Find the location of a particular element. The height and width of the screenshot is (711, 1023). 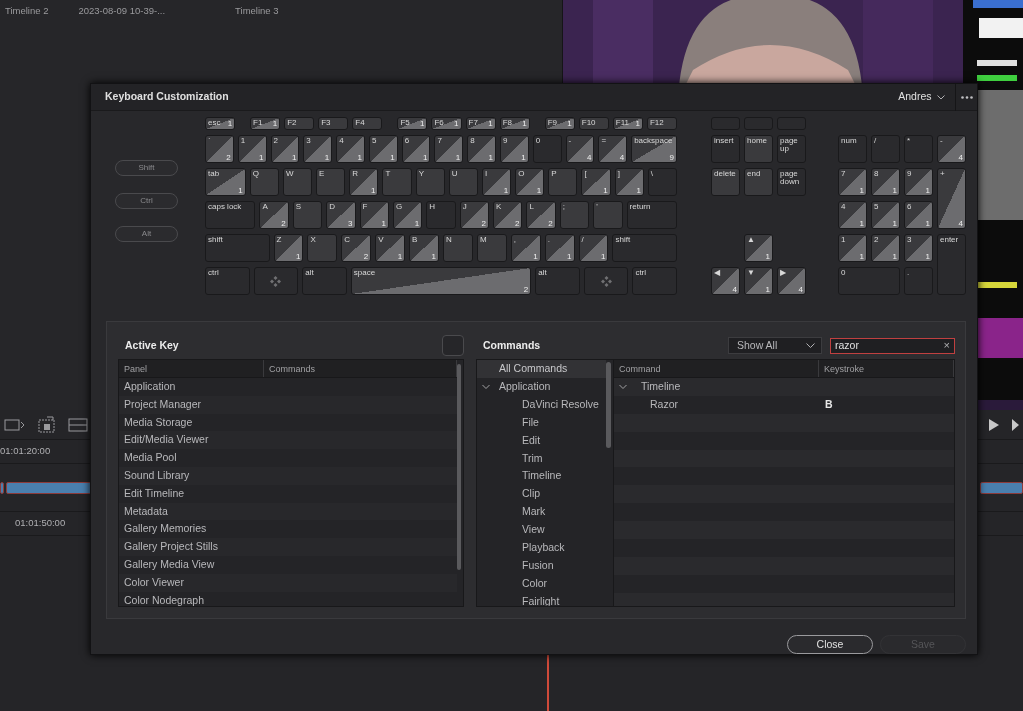

keyboard-key: enter is located at coordinates (951, 264).